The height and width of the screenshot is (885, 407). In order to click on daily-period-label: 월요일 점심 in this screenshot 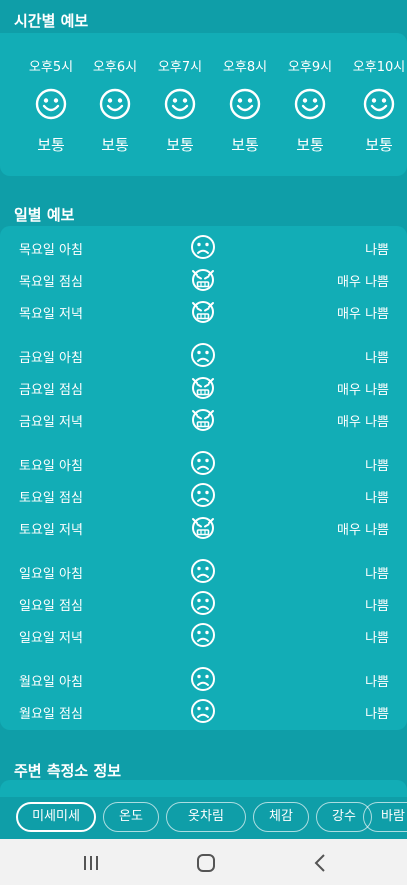, I will do `click(51, 714)`.